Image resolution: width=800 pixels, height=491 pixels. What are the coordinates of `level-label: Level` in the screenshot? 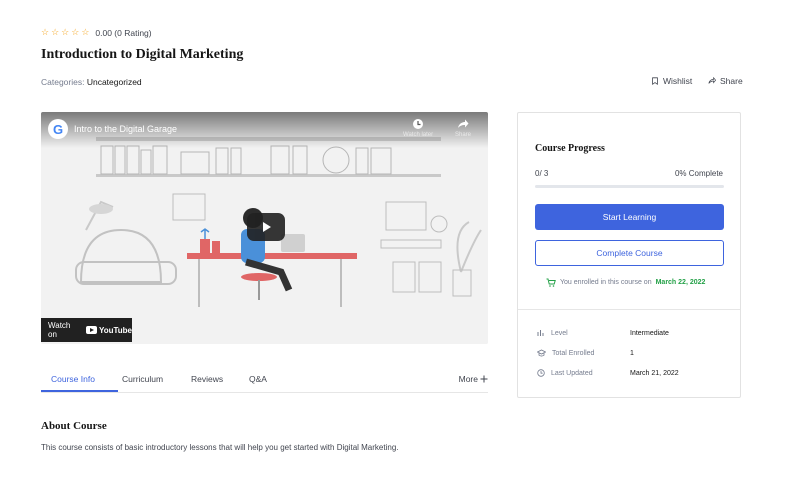 It's located at (559, 333).